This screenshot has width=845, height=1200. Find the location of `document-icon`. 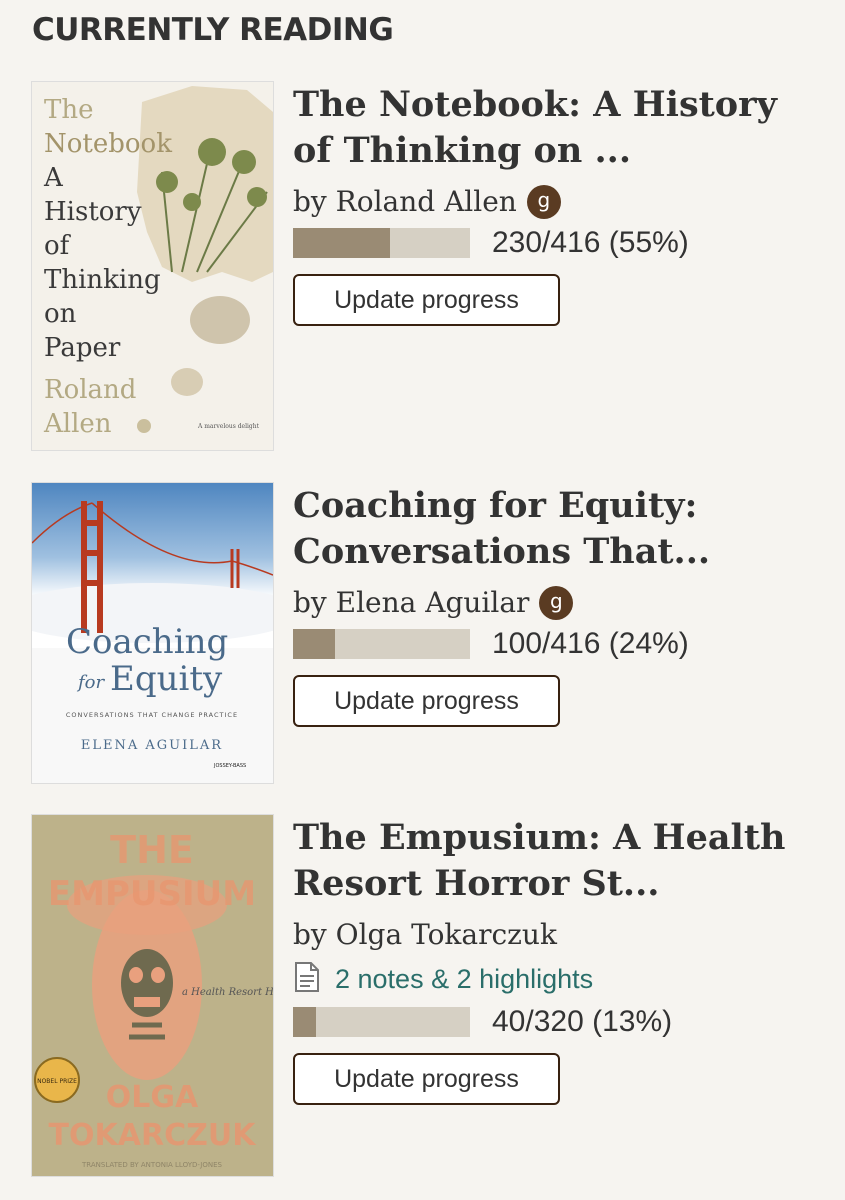

document-icon is located at coordinates (307, 979).